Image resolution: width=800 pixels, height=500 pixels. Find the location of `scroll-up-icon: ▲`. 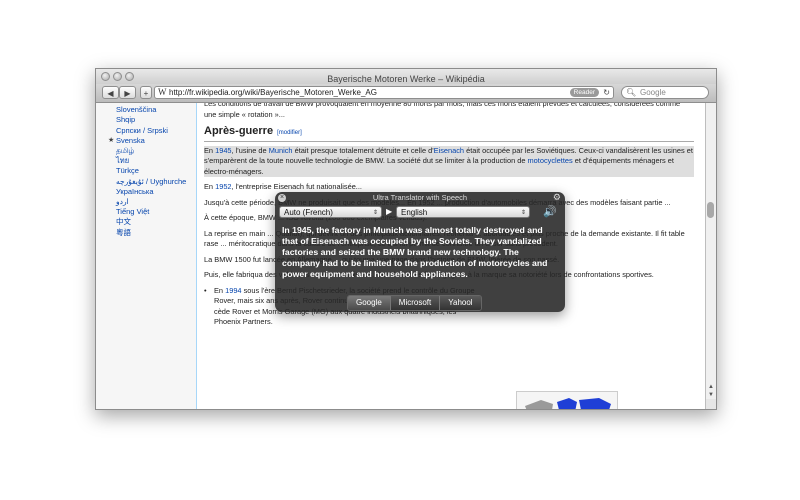

scroll-up-icon: ▲ is located at coordinates (711, 387).